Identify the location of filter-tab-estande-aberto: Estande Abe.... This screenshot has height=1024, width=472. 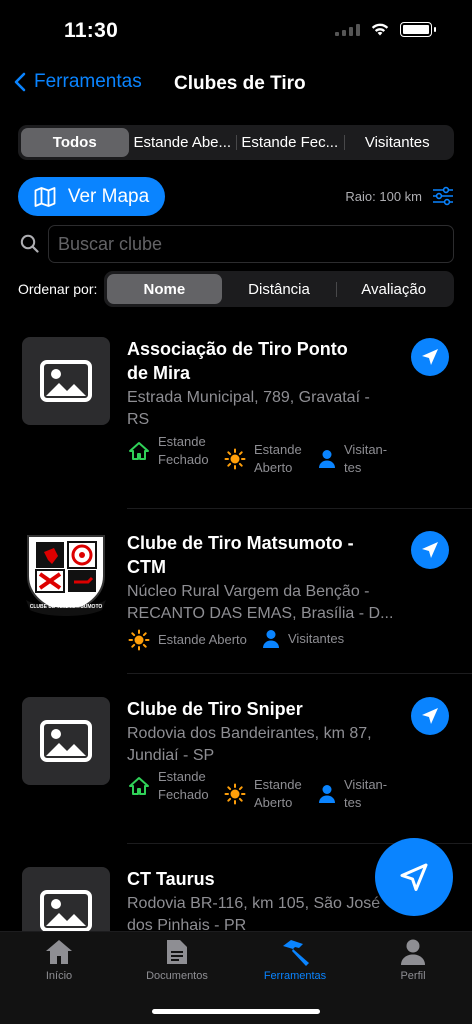
(183, 142).